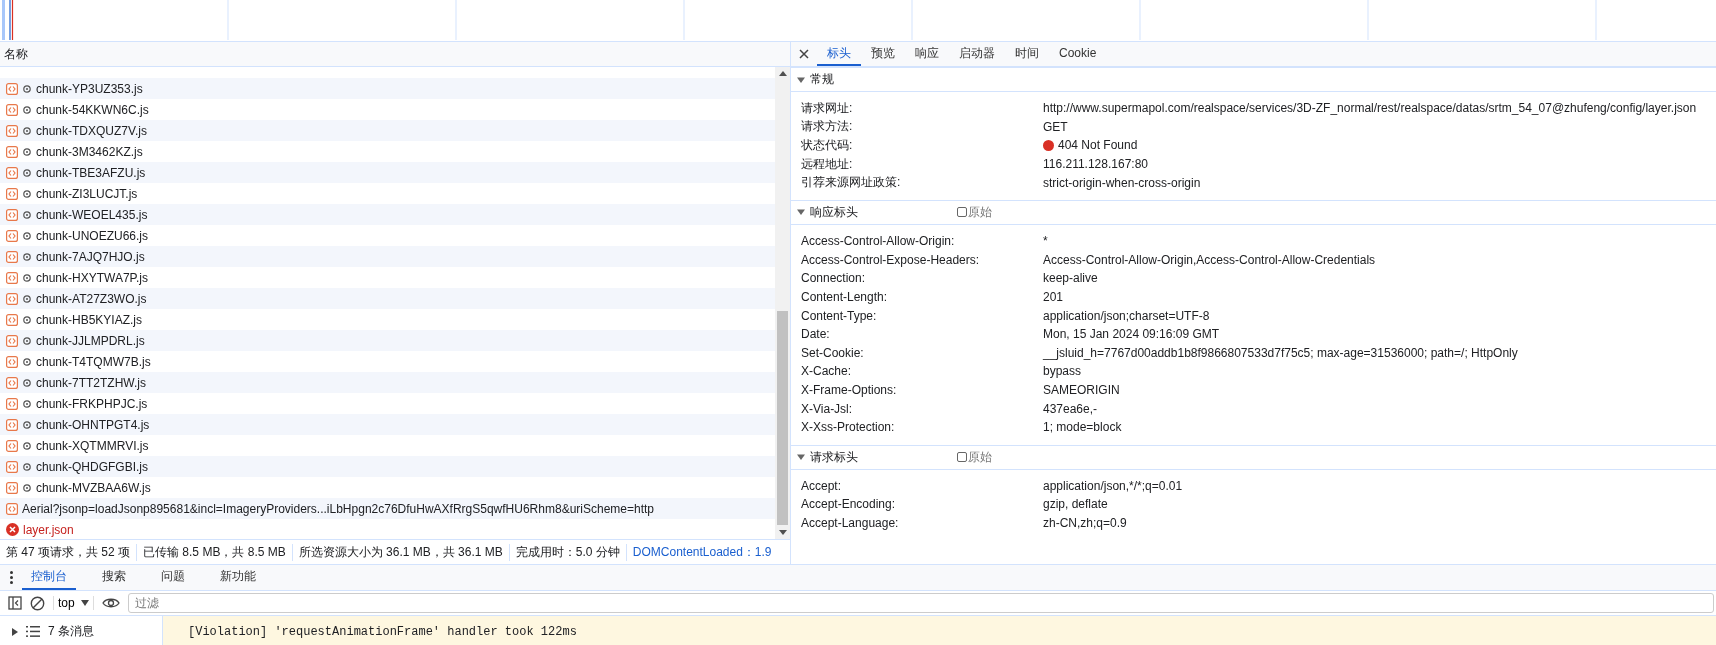 The width and height of the screenshot is (1716, 645). Describe the element at coordinates (827, 108) in the screenshot. I see `header-name: 请求网址:` at that location.